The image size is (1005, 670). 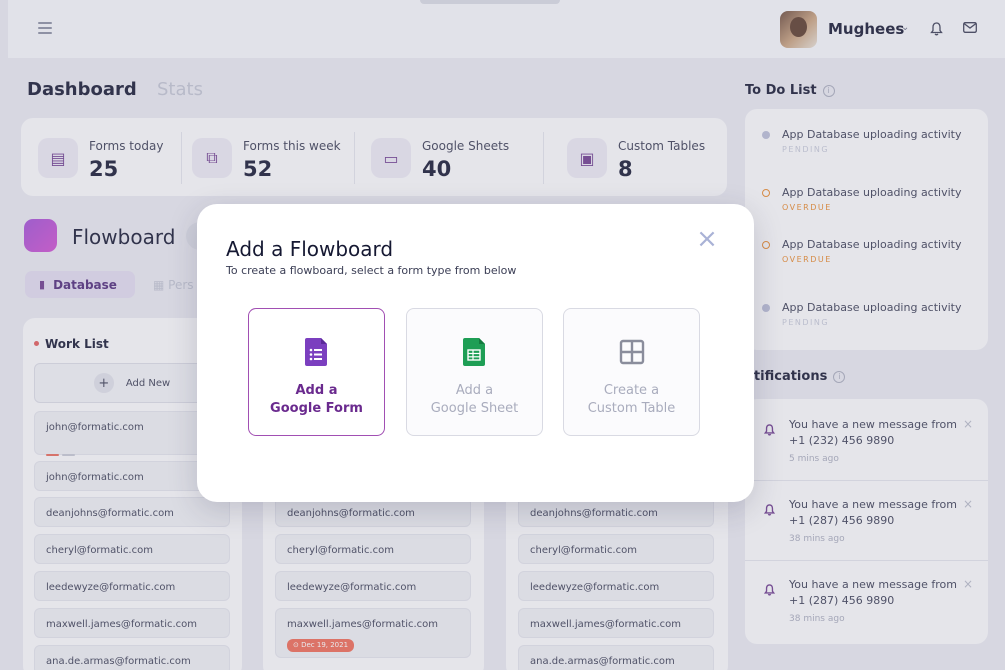 What do you see at coordinates (631, 372) in the screenshot?
I see `option-custom-table: Create a Custom Table` at bounding box center [631, 372].